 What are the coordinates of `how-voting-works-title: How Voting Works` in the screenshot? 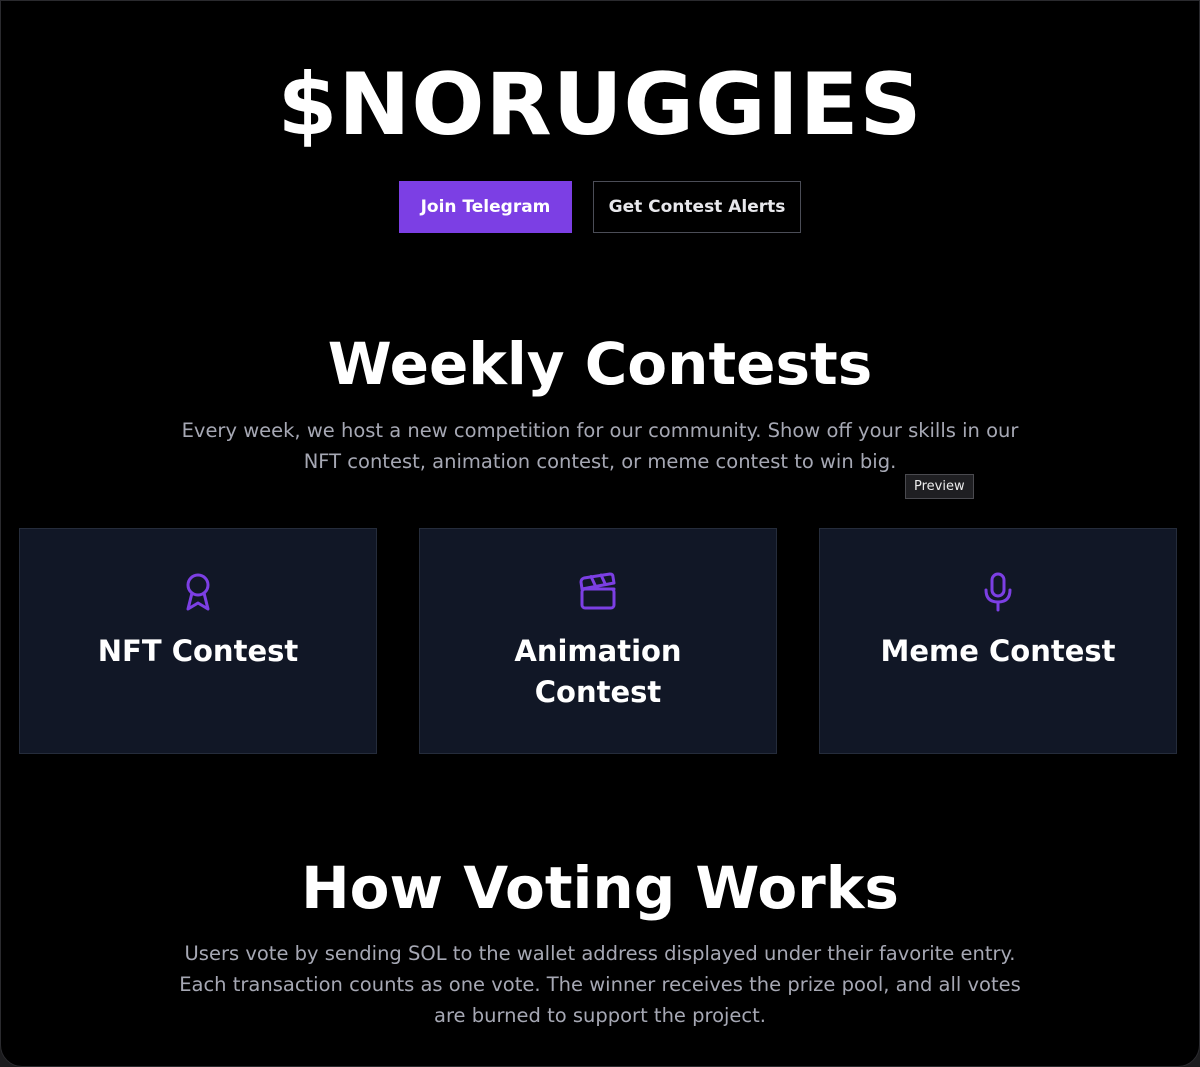 It's located at (600, 888).